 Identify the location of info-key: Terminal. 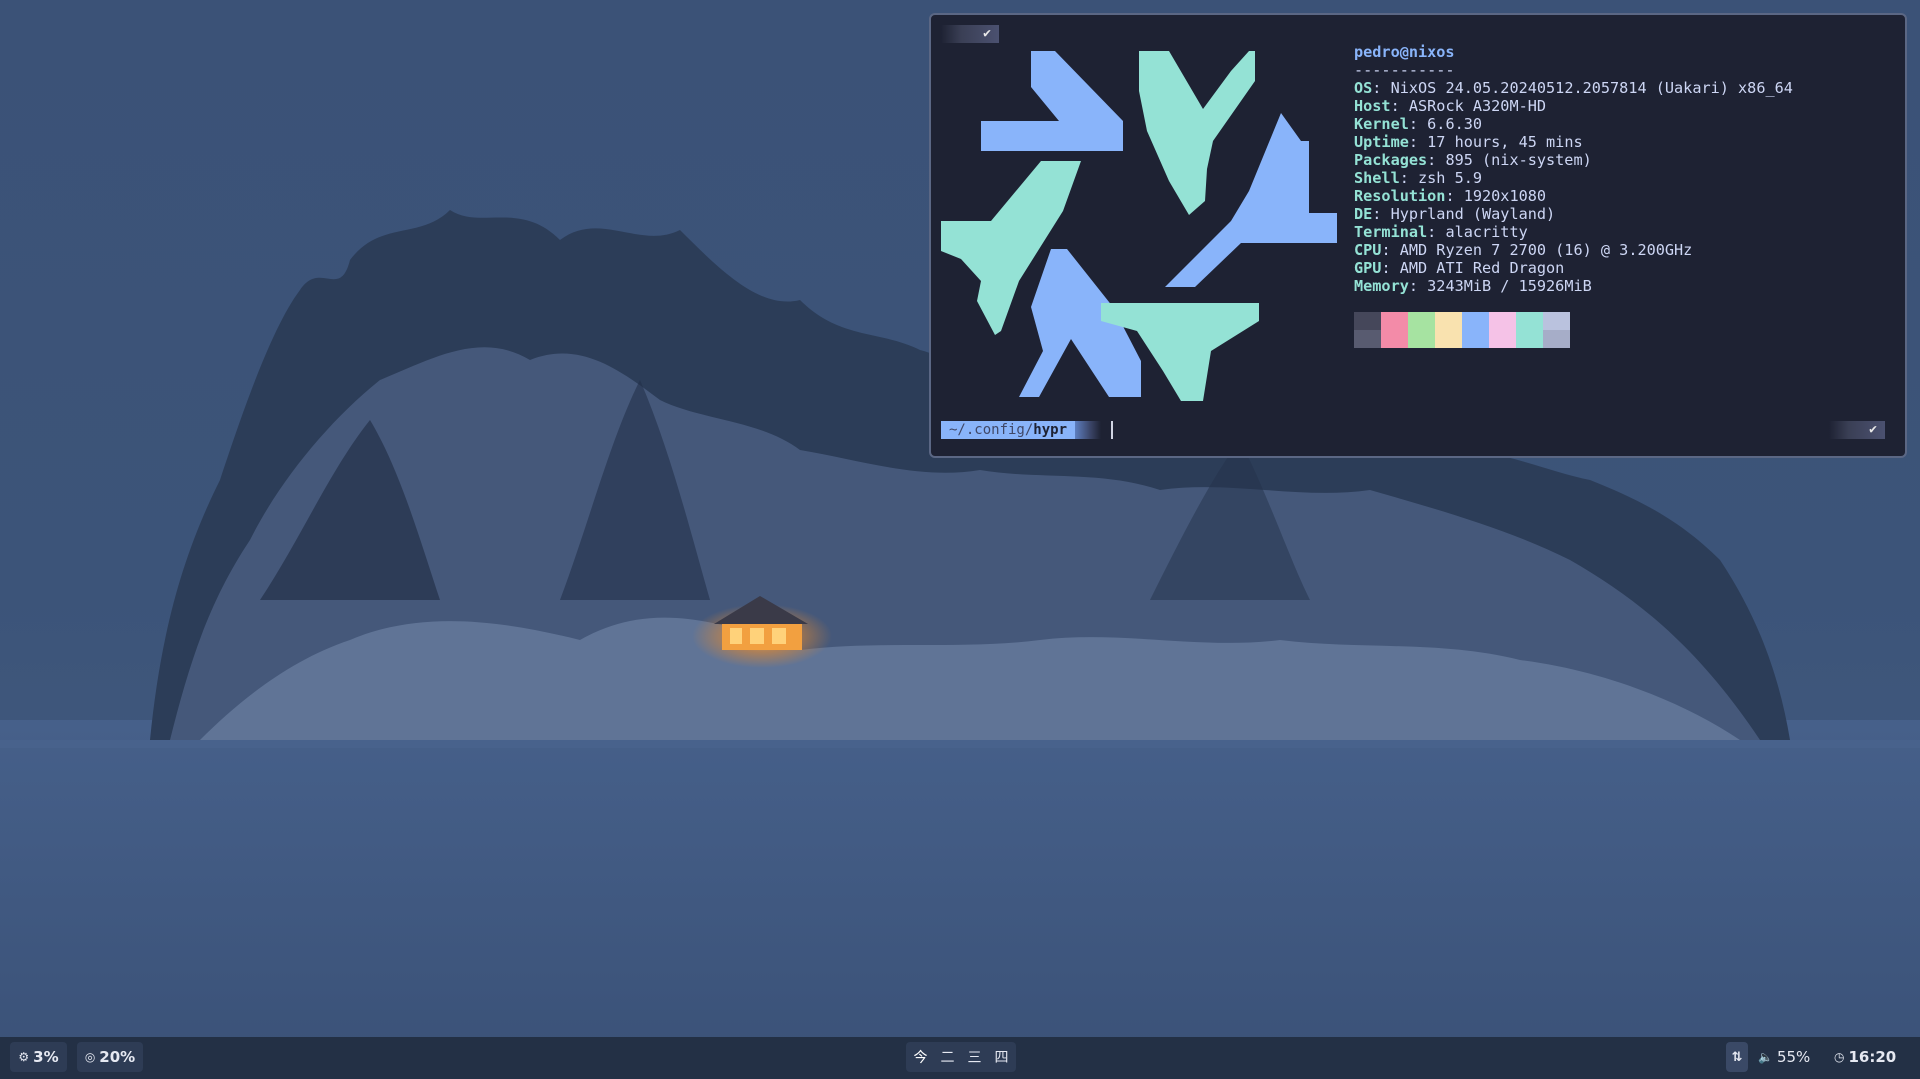
(1391, 232).